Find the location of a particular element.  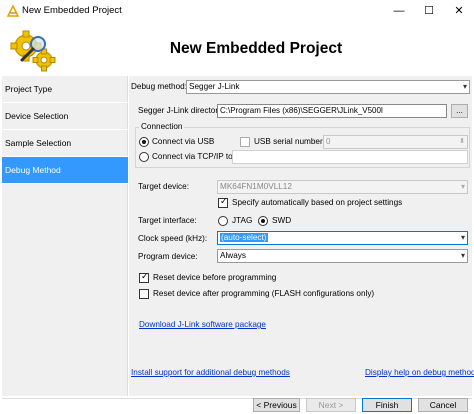

minimize-button: — is located at coordinates (399, 11).